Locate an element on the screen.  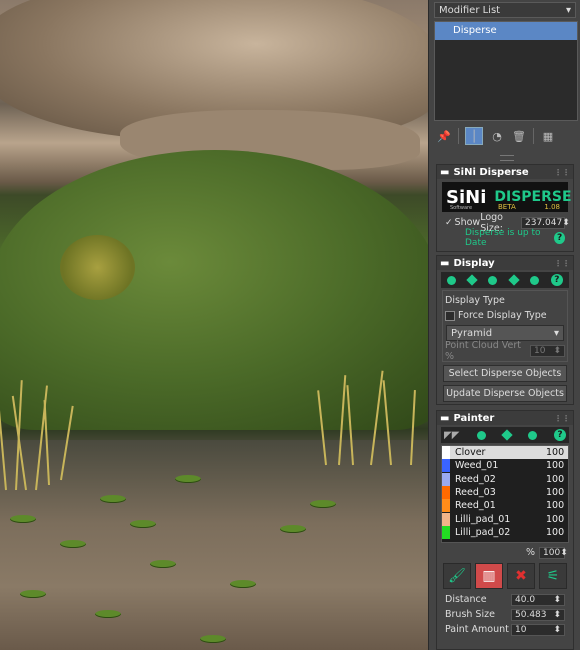
list-item: Clover 100 is located at coordinates (505, 453).